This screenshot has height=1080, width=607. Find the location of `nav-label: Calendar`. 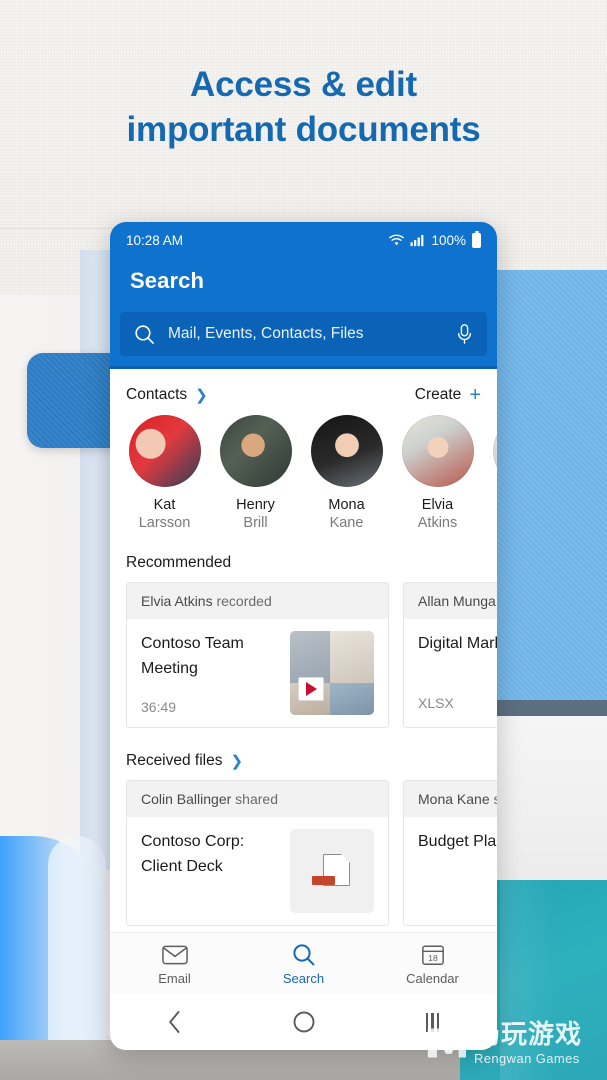

nav-label: Calendar is located at coordinates (432, 978).